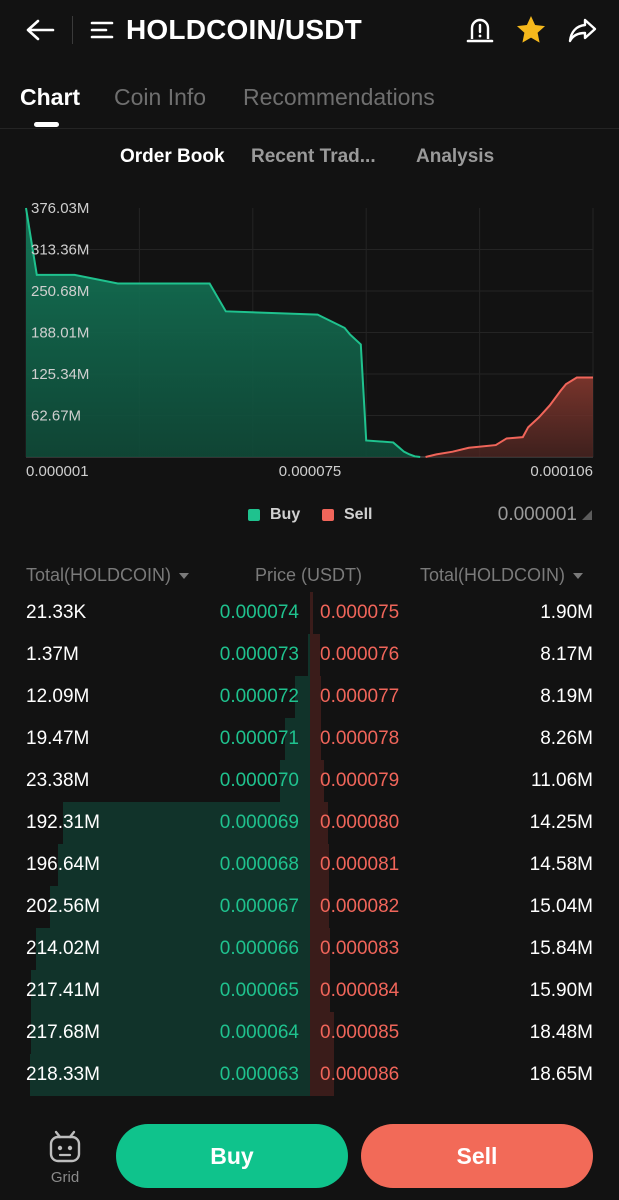 This screenshot has width=619, height=1200. Describe the element at coordinates (63, 990) in the screenshot. I see `bid-qty-cell: 217.41M` at that location.